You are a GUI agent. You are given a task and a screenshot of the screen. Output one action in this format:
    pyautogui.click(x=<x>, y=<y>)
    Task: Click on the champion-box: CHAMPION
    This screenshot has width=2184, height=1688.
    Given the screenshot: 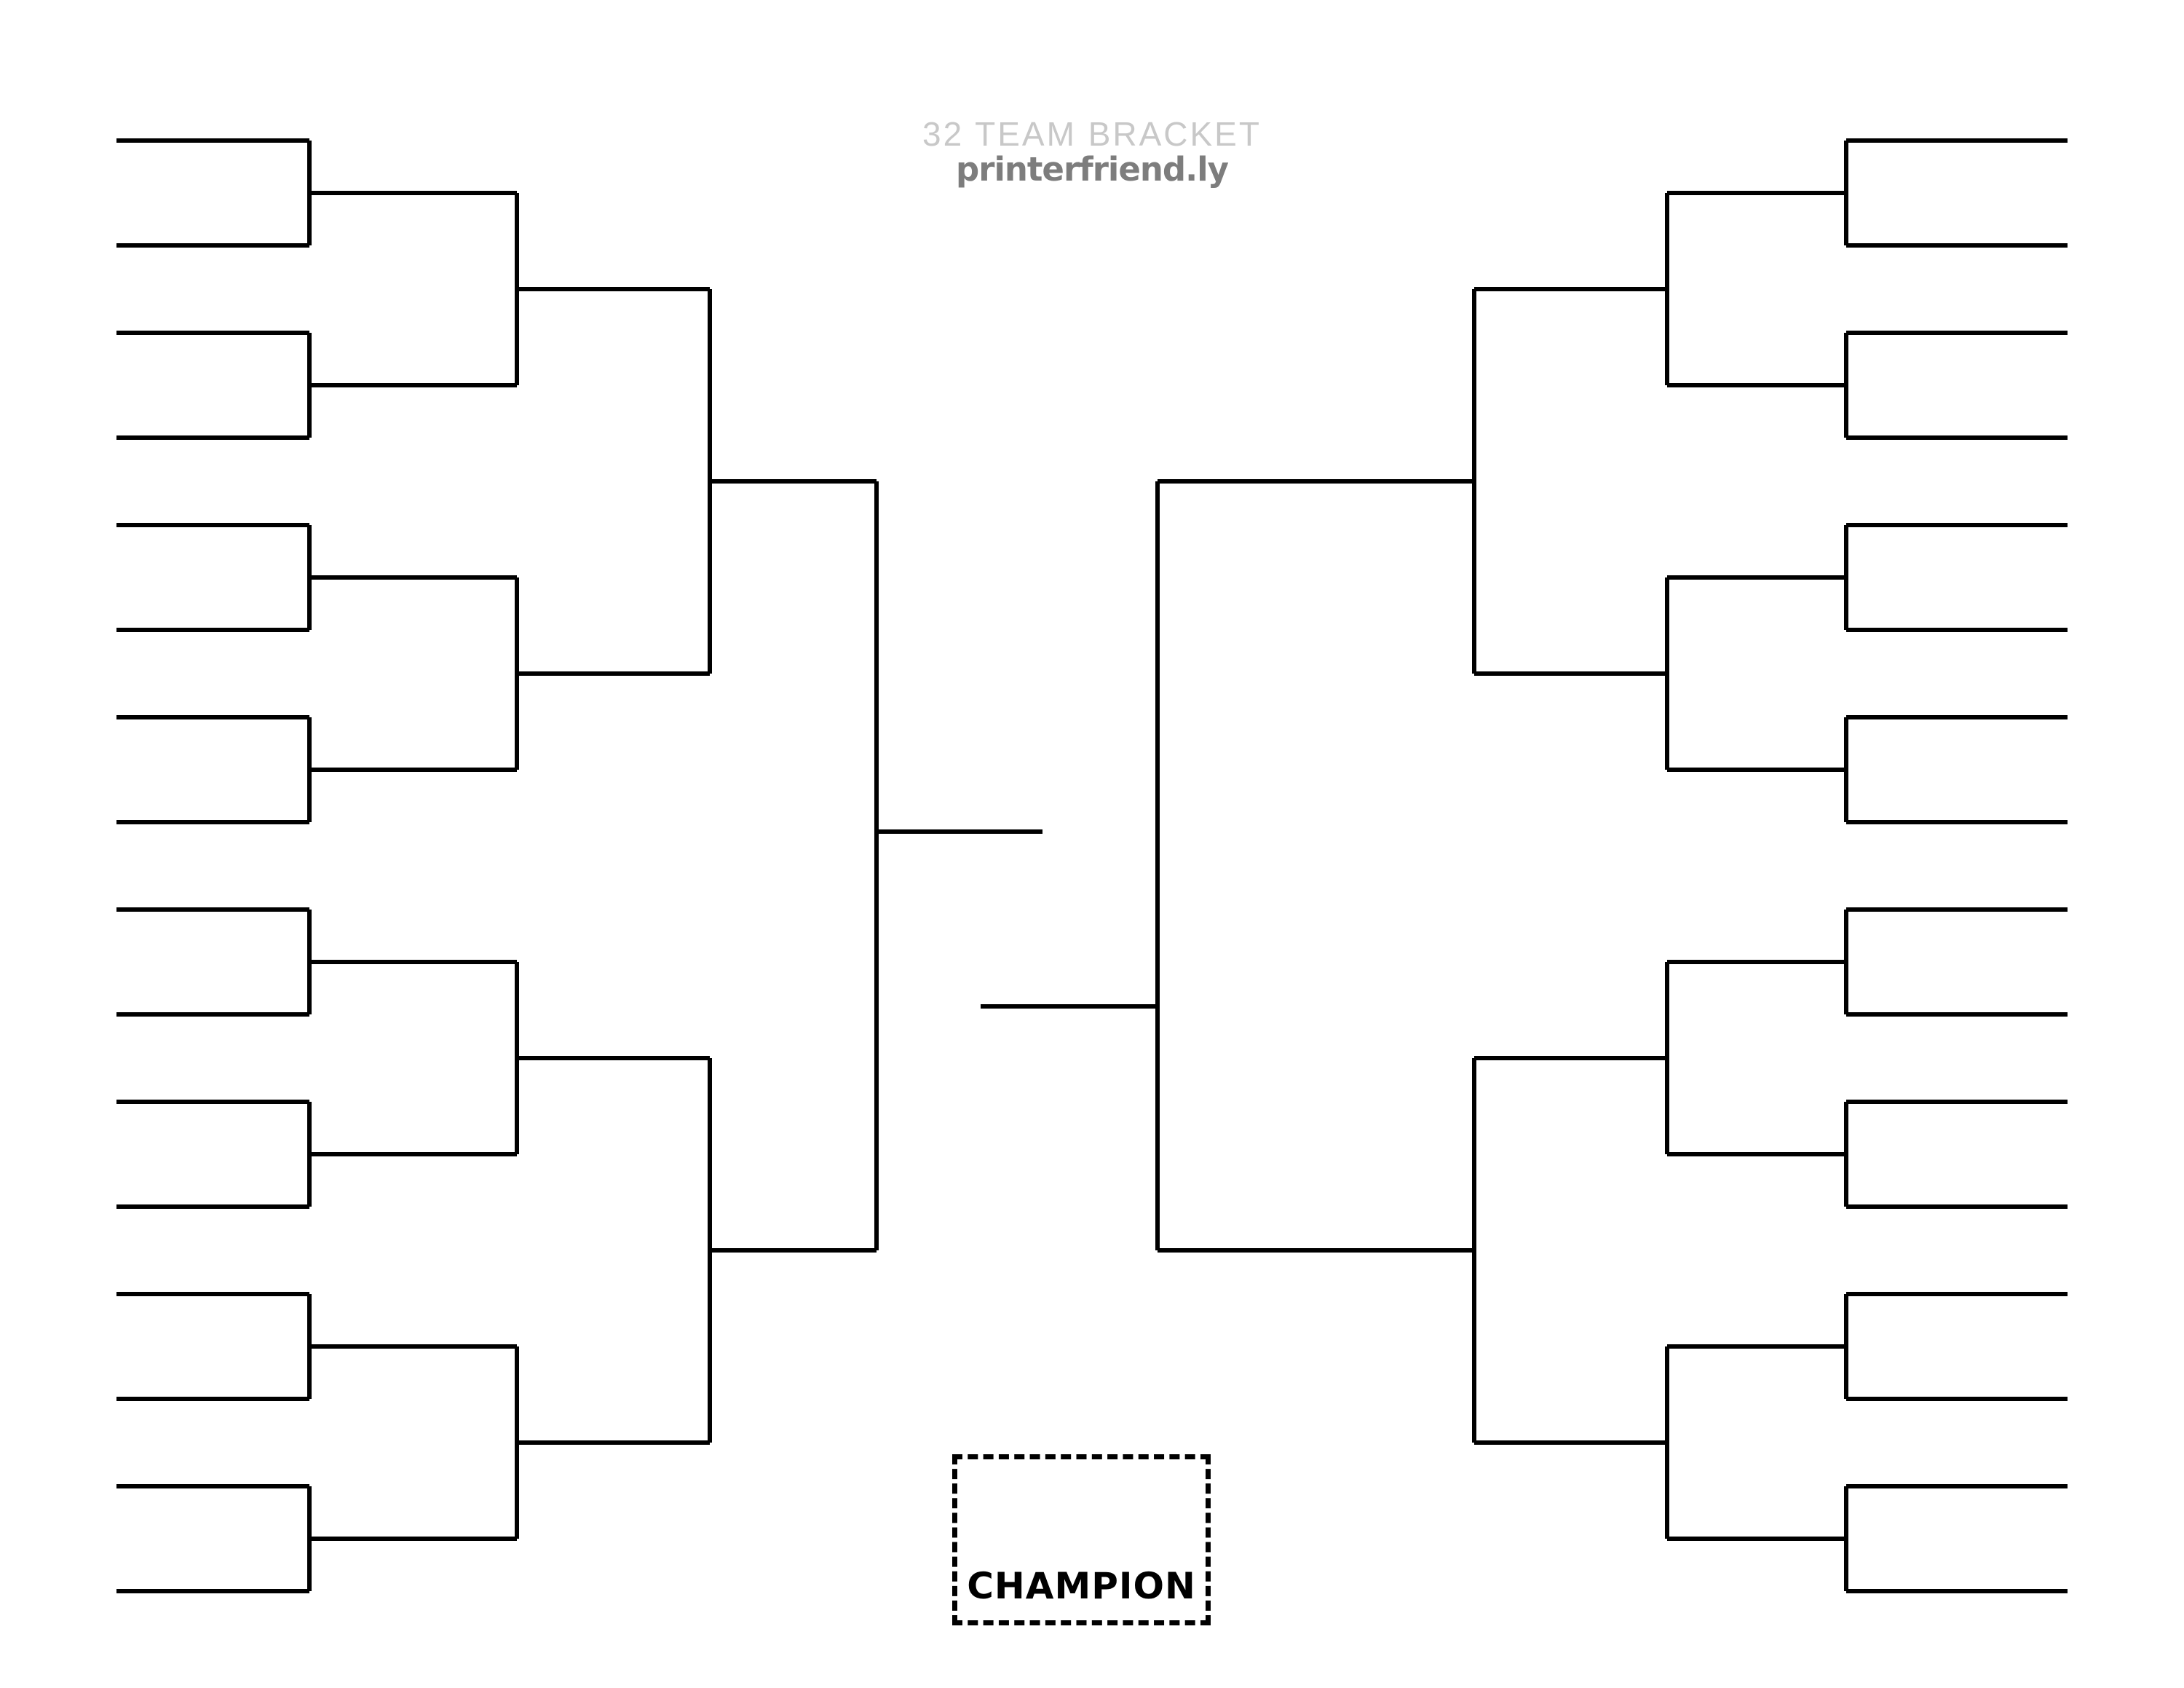 What is the action you would take?
    pyautogui.click(x=1081, y=1539)
    